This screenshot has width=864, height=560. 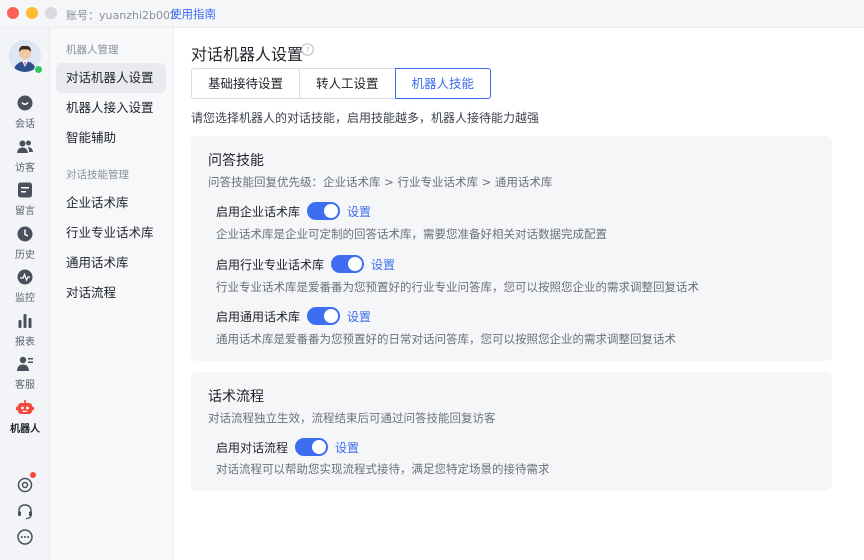 What do you see at coordinates (32, 13) in the screenshot?
I see `minimize-window-button` at bounding box center [32, 13].